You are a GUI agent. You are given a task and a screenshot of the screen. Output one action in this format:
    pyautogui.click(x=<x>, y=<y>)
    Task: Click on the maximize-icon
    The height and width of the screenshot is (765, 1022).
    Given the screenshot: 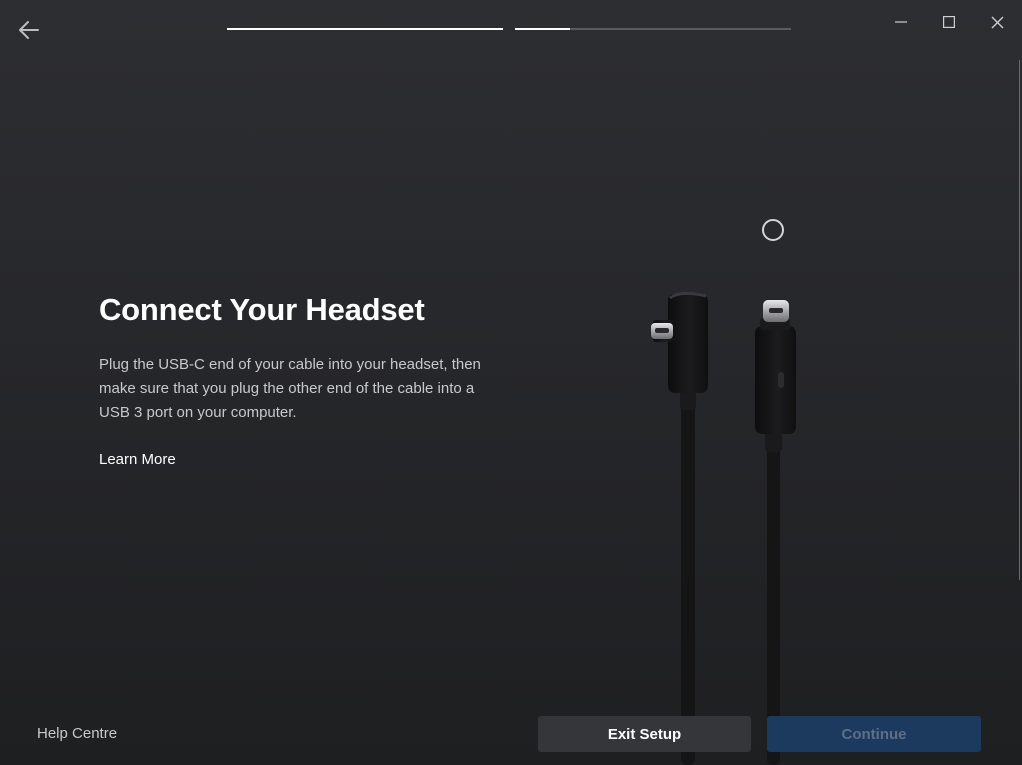 What is the action you would take?
    pyautogui.click(x=949, y=22)
    